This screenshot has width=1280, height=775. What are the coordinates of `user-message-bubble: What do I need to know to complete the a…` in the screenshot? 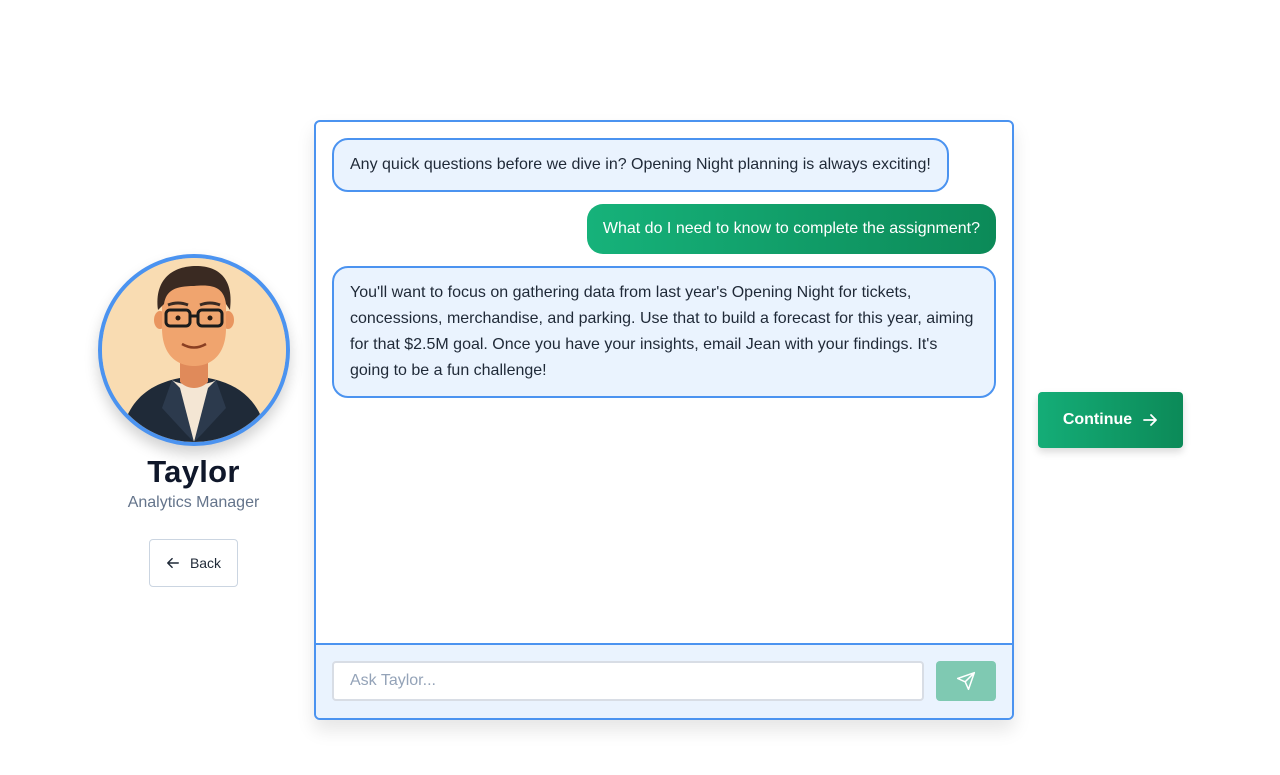 It's located at (791, 229).